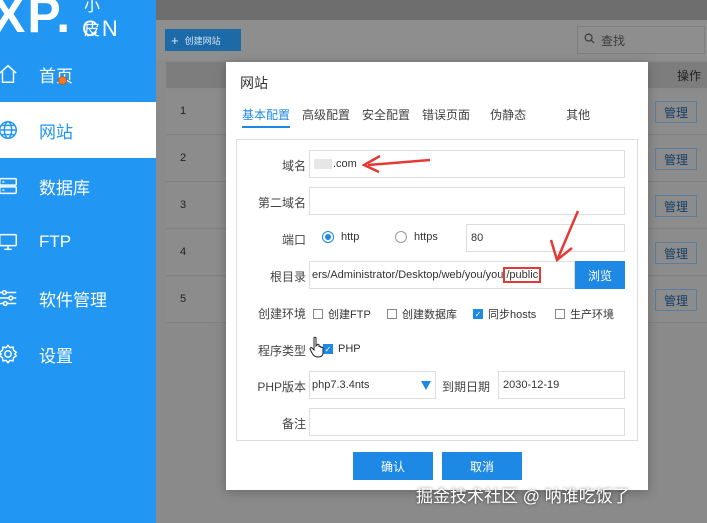 The width and height of the screenshot is (707, 523). I want to click on tab-advanced: 高级配置, so click(326, 117).